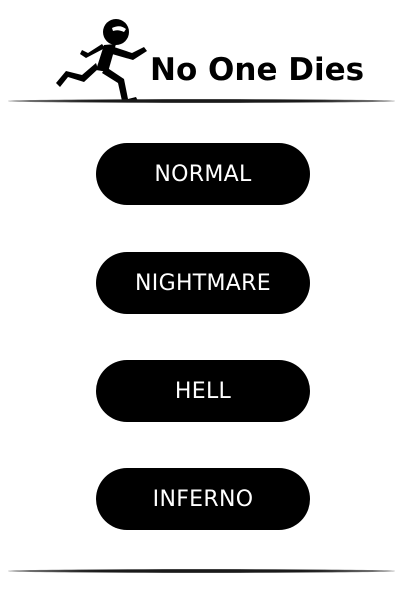 This screenshot has height=596, width=403. Describe the element at coordinates (201, 571) in the screenshot. I see `bottom-divider` at that location.